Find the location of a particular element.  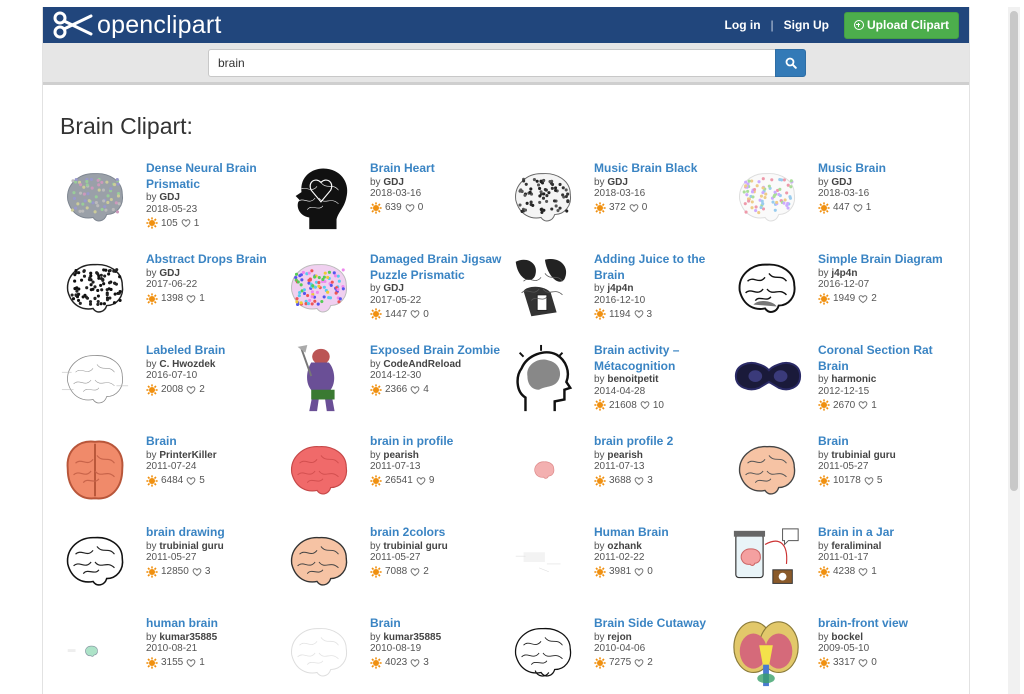

clipart-title-link: Music Brain Black is located at coordinates (662, 169).